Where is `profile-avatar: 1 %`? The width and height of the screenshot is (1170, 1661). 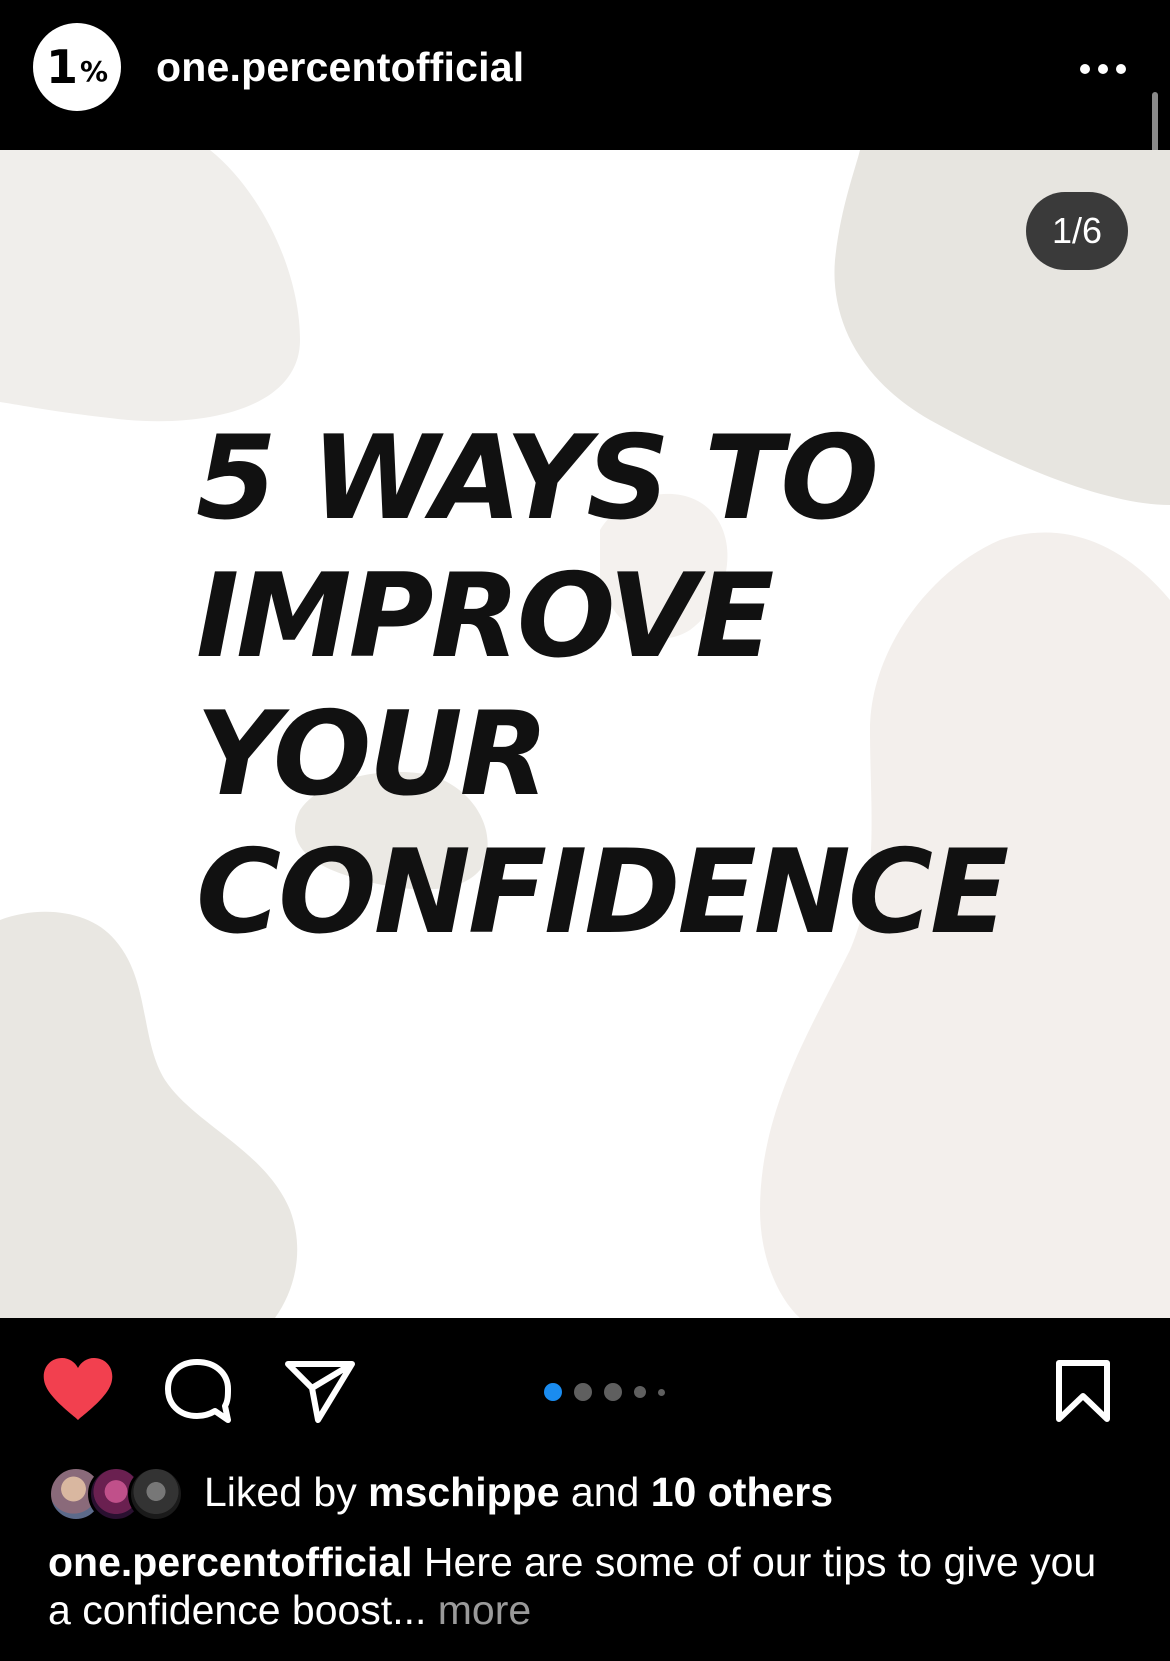
profile-avatar: 1 % is located at coordinates (77, 67).